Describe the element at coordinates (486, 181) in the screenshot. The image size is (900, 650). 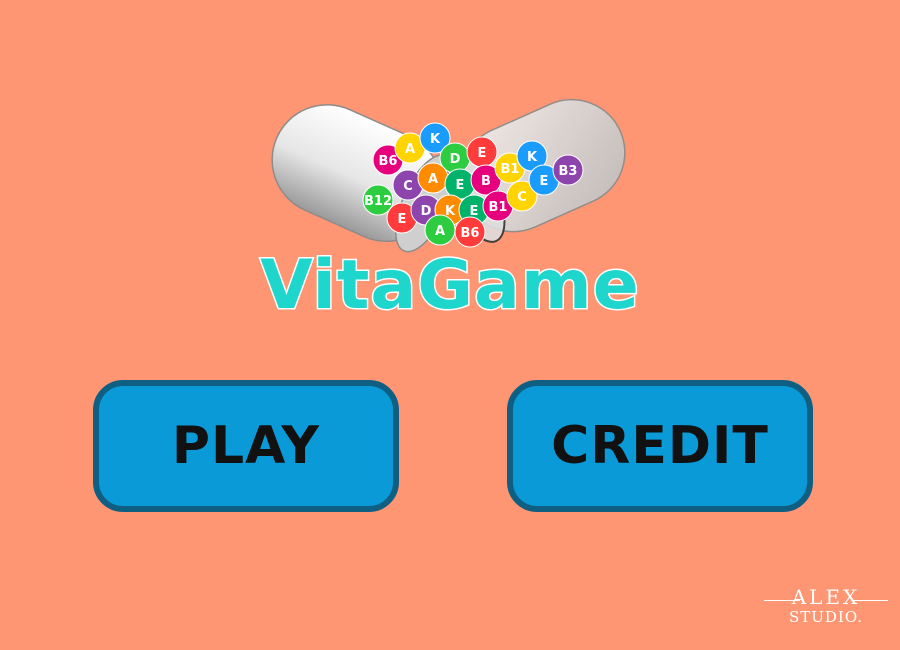
I see `vitamin-ball-letter: B` at that location.